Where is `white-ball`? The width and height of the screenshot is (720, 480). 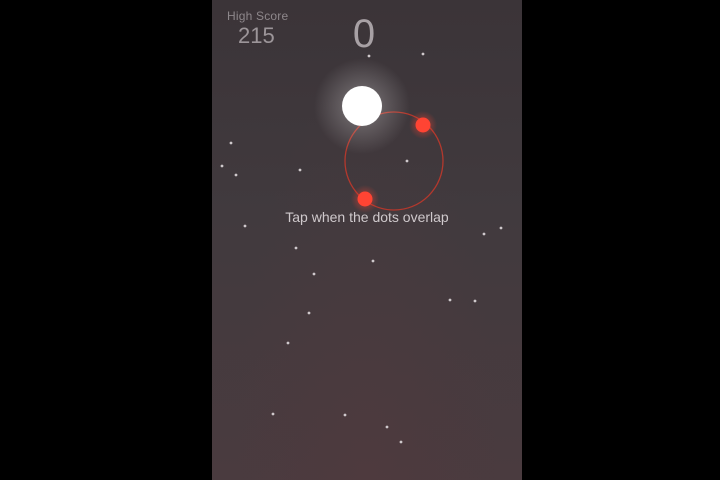 white-ball is located at coordinates (362, 106).